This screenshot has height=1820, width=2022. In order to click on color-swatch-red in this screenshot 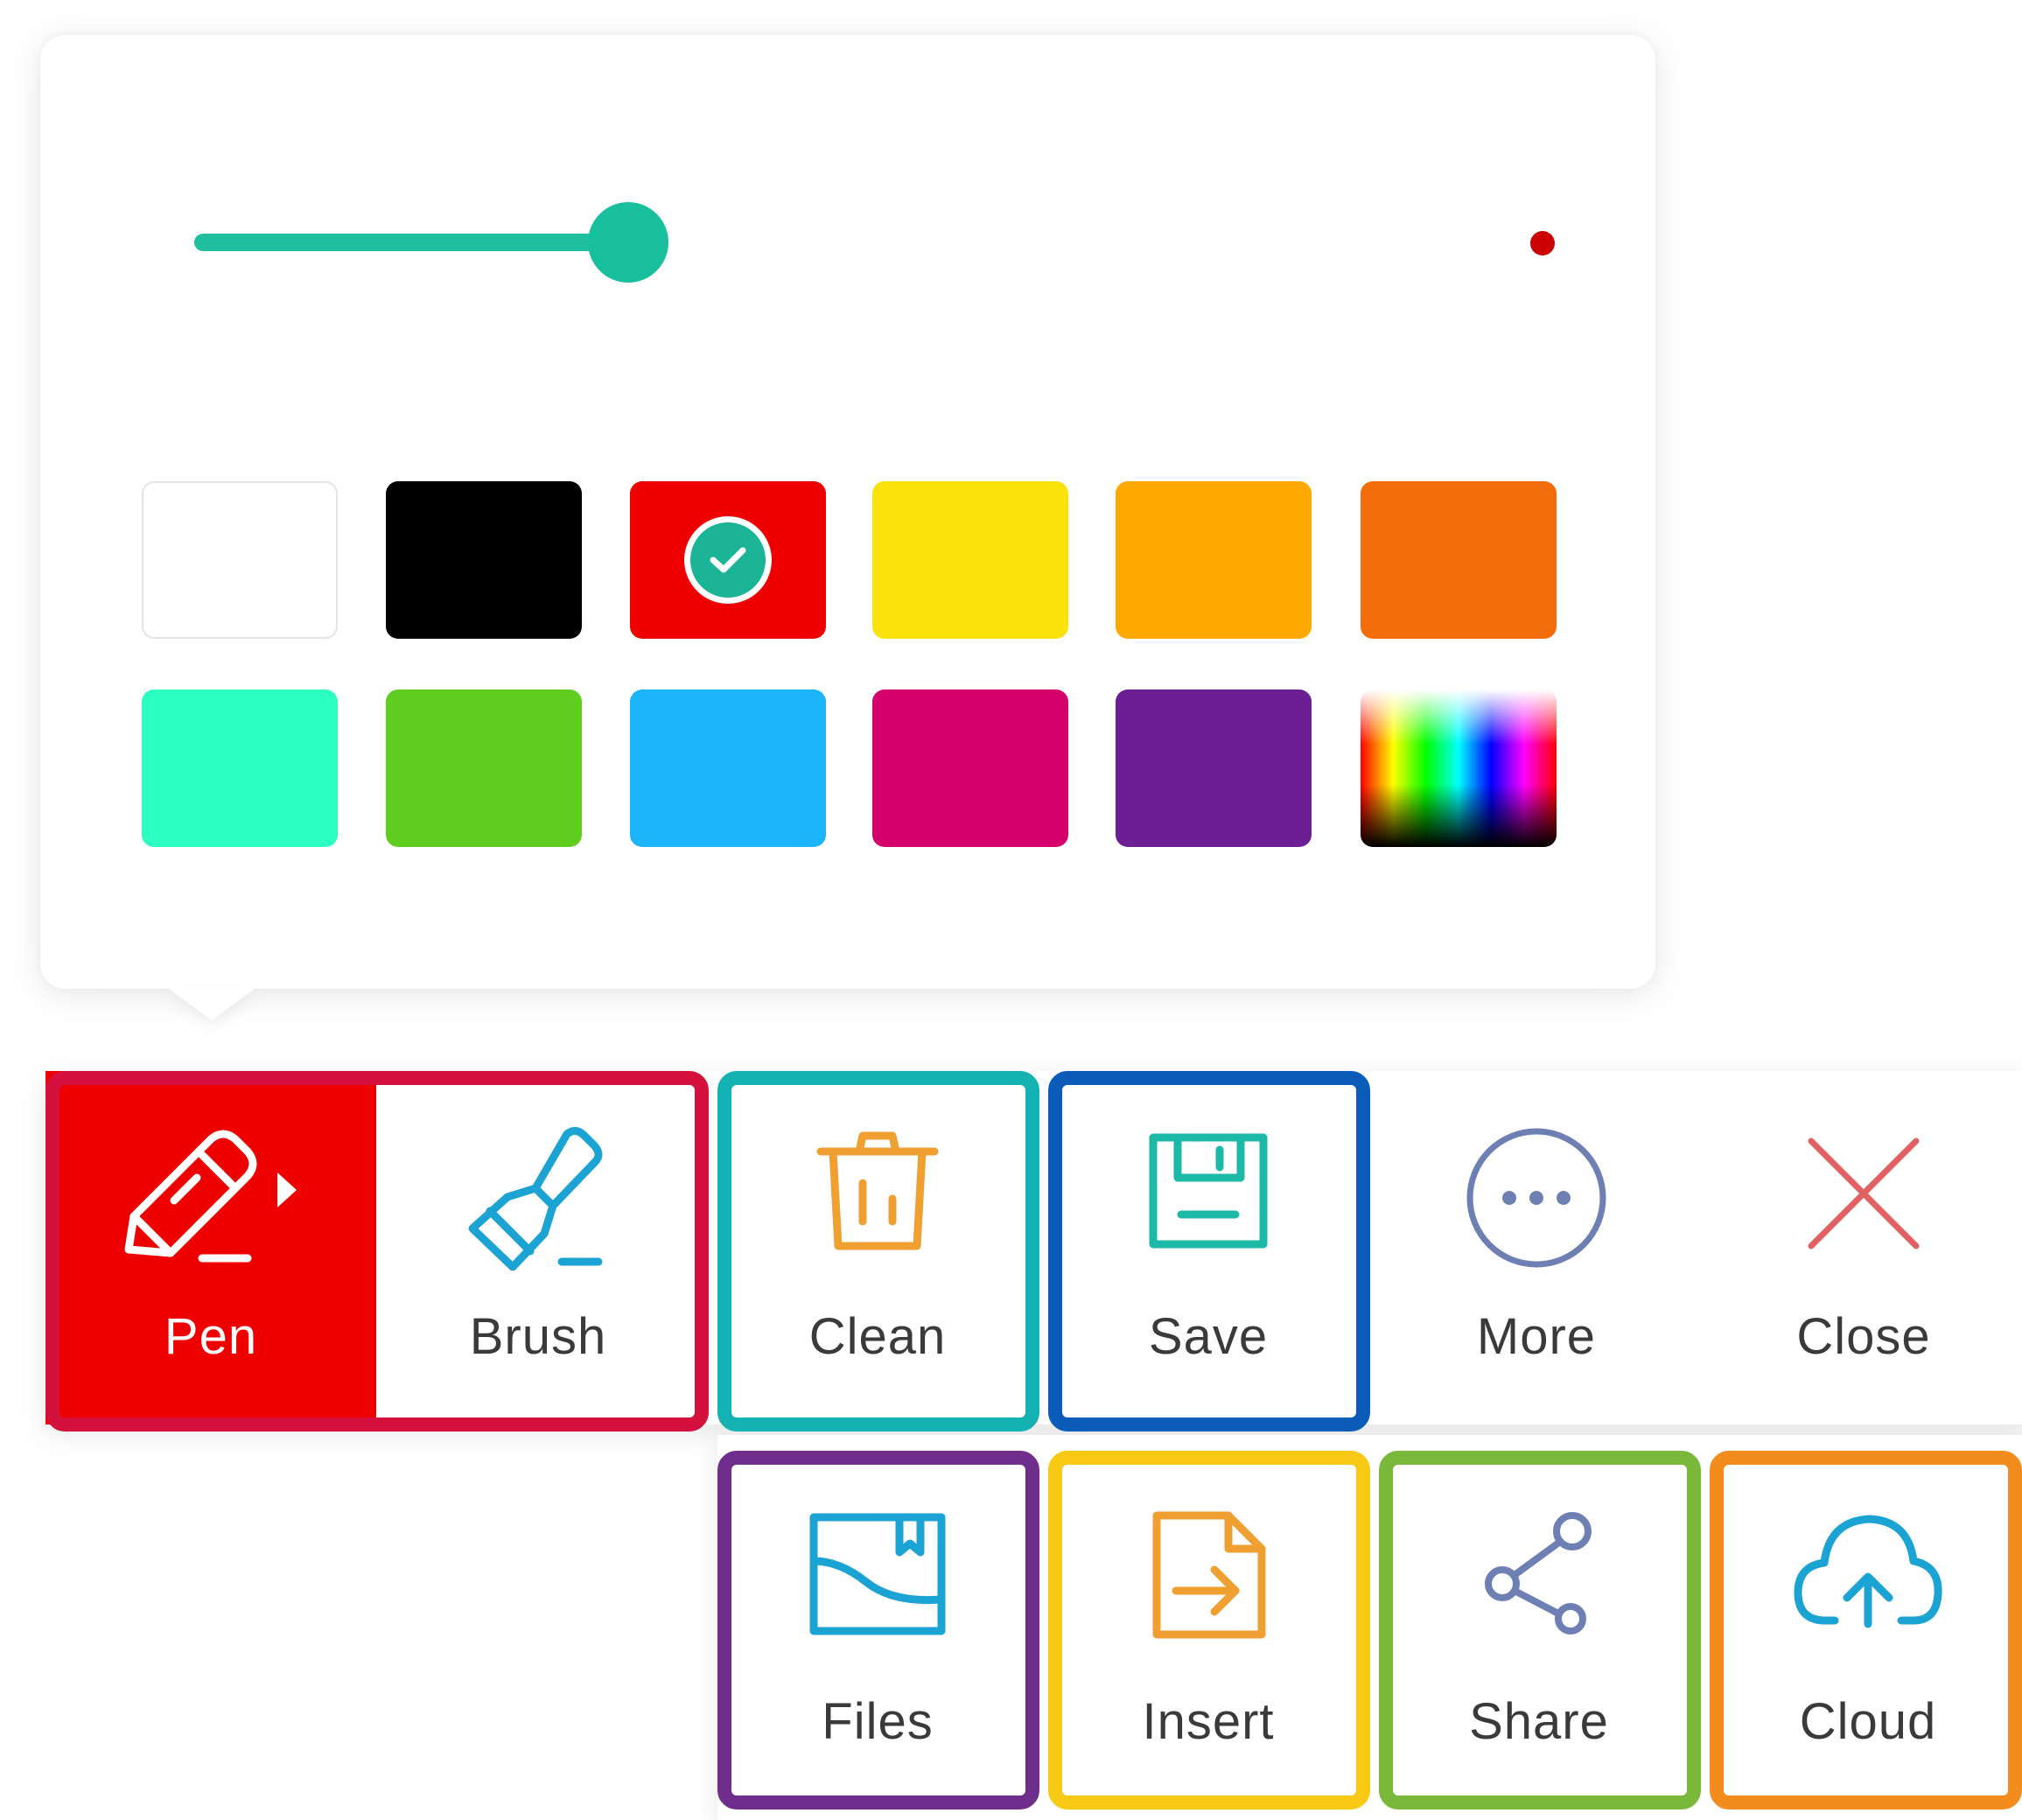, I will do `click(728, 560)`.